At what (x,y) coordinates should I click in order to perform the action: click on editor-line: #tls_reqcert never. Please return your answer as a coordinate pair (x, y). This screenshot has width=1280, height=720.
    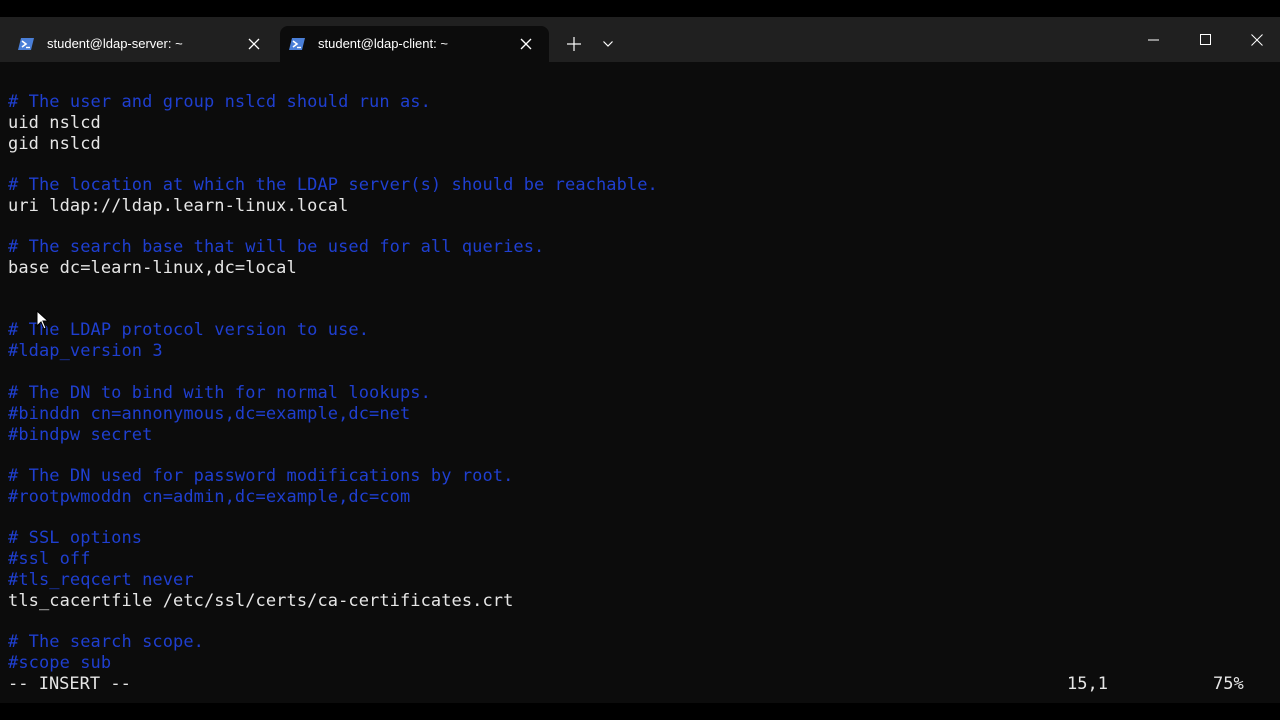
    Looking at the image, I should click on (101, 580).